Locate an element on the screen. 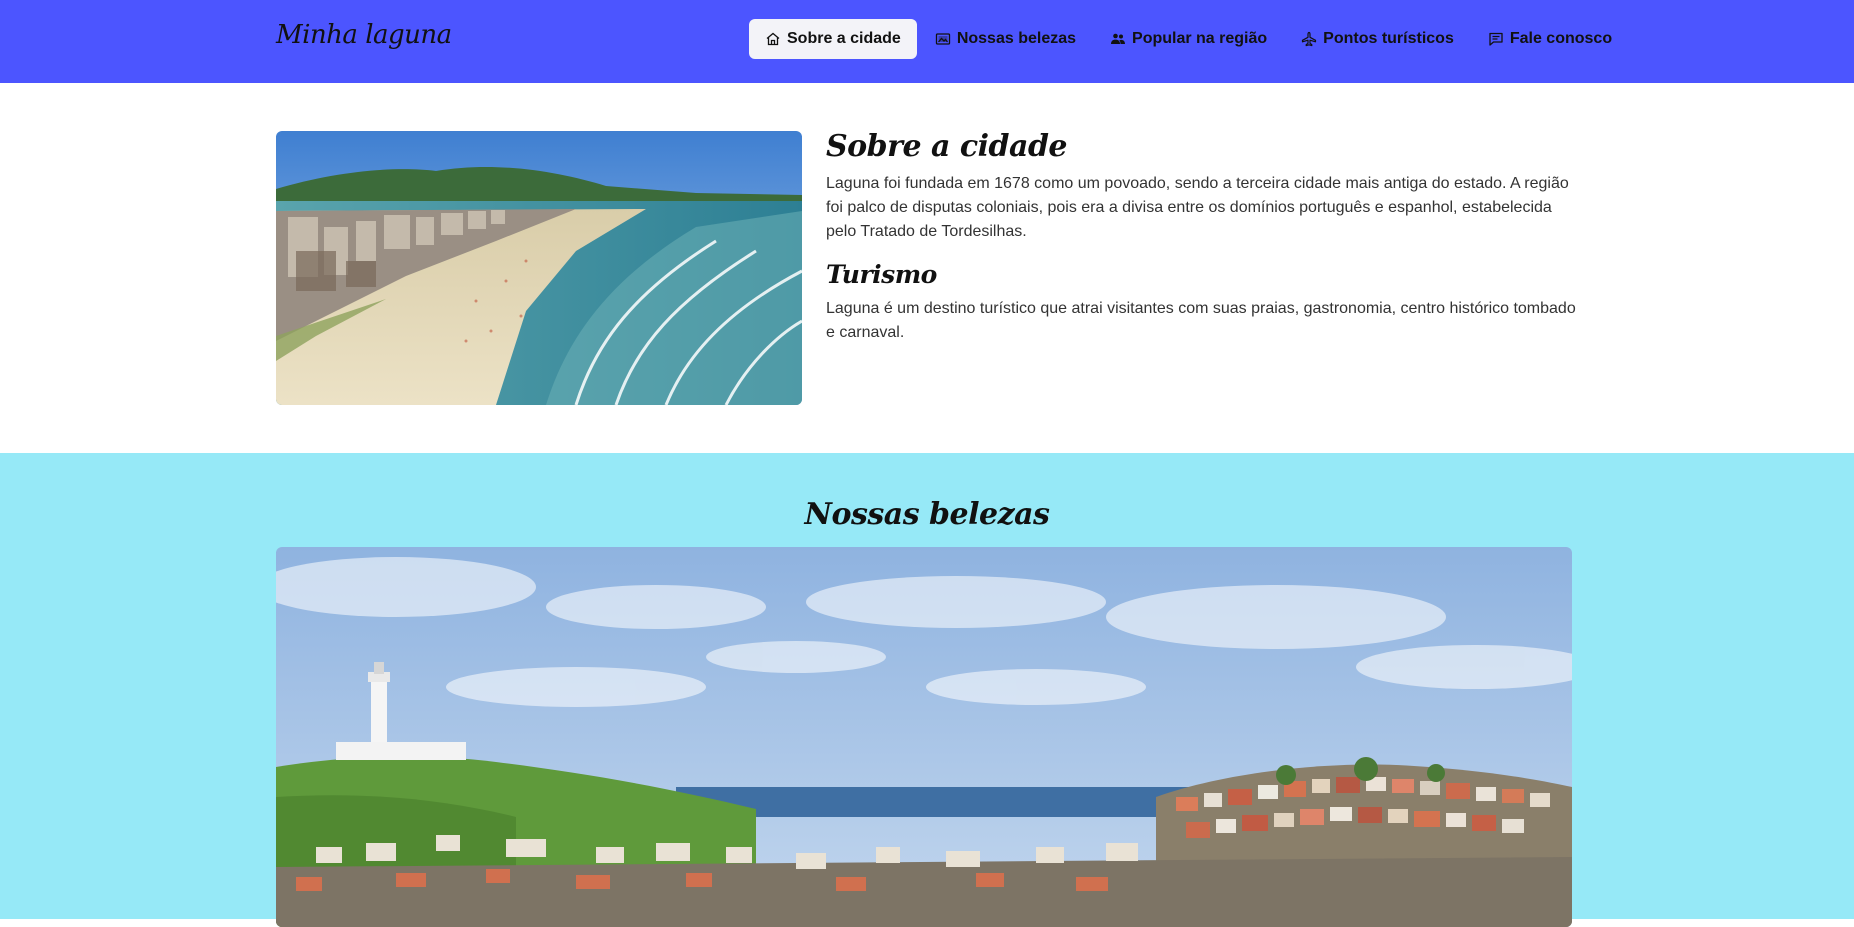 The height and width of the screenshot is (927, 1854). tourism-title: Turismo is located at coordinates (881, 274).